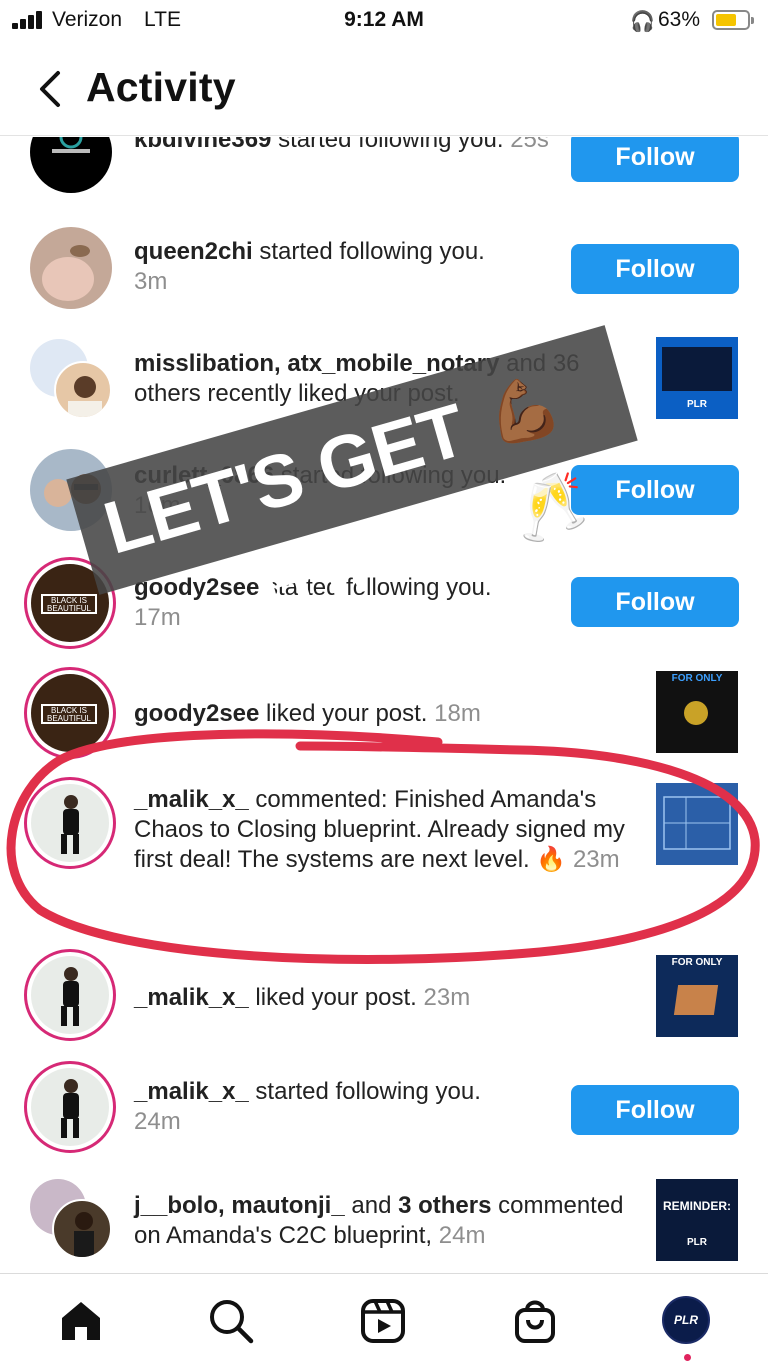  What do you see at coordinates (444, 1205) in the screenshot?
I see `others-link: 3 others` at bounding box center [444, 1205].